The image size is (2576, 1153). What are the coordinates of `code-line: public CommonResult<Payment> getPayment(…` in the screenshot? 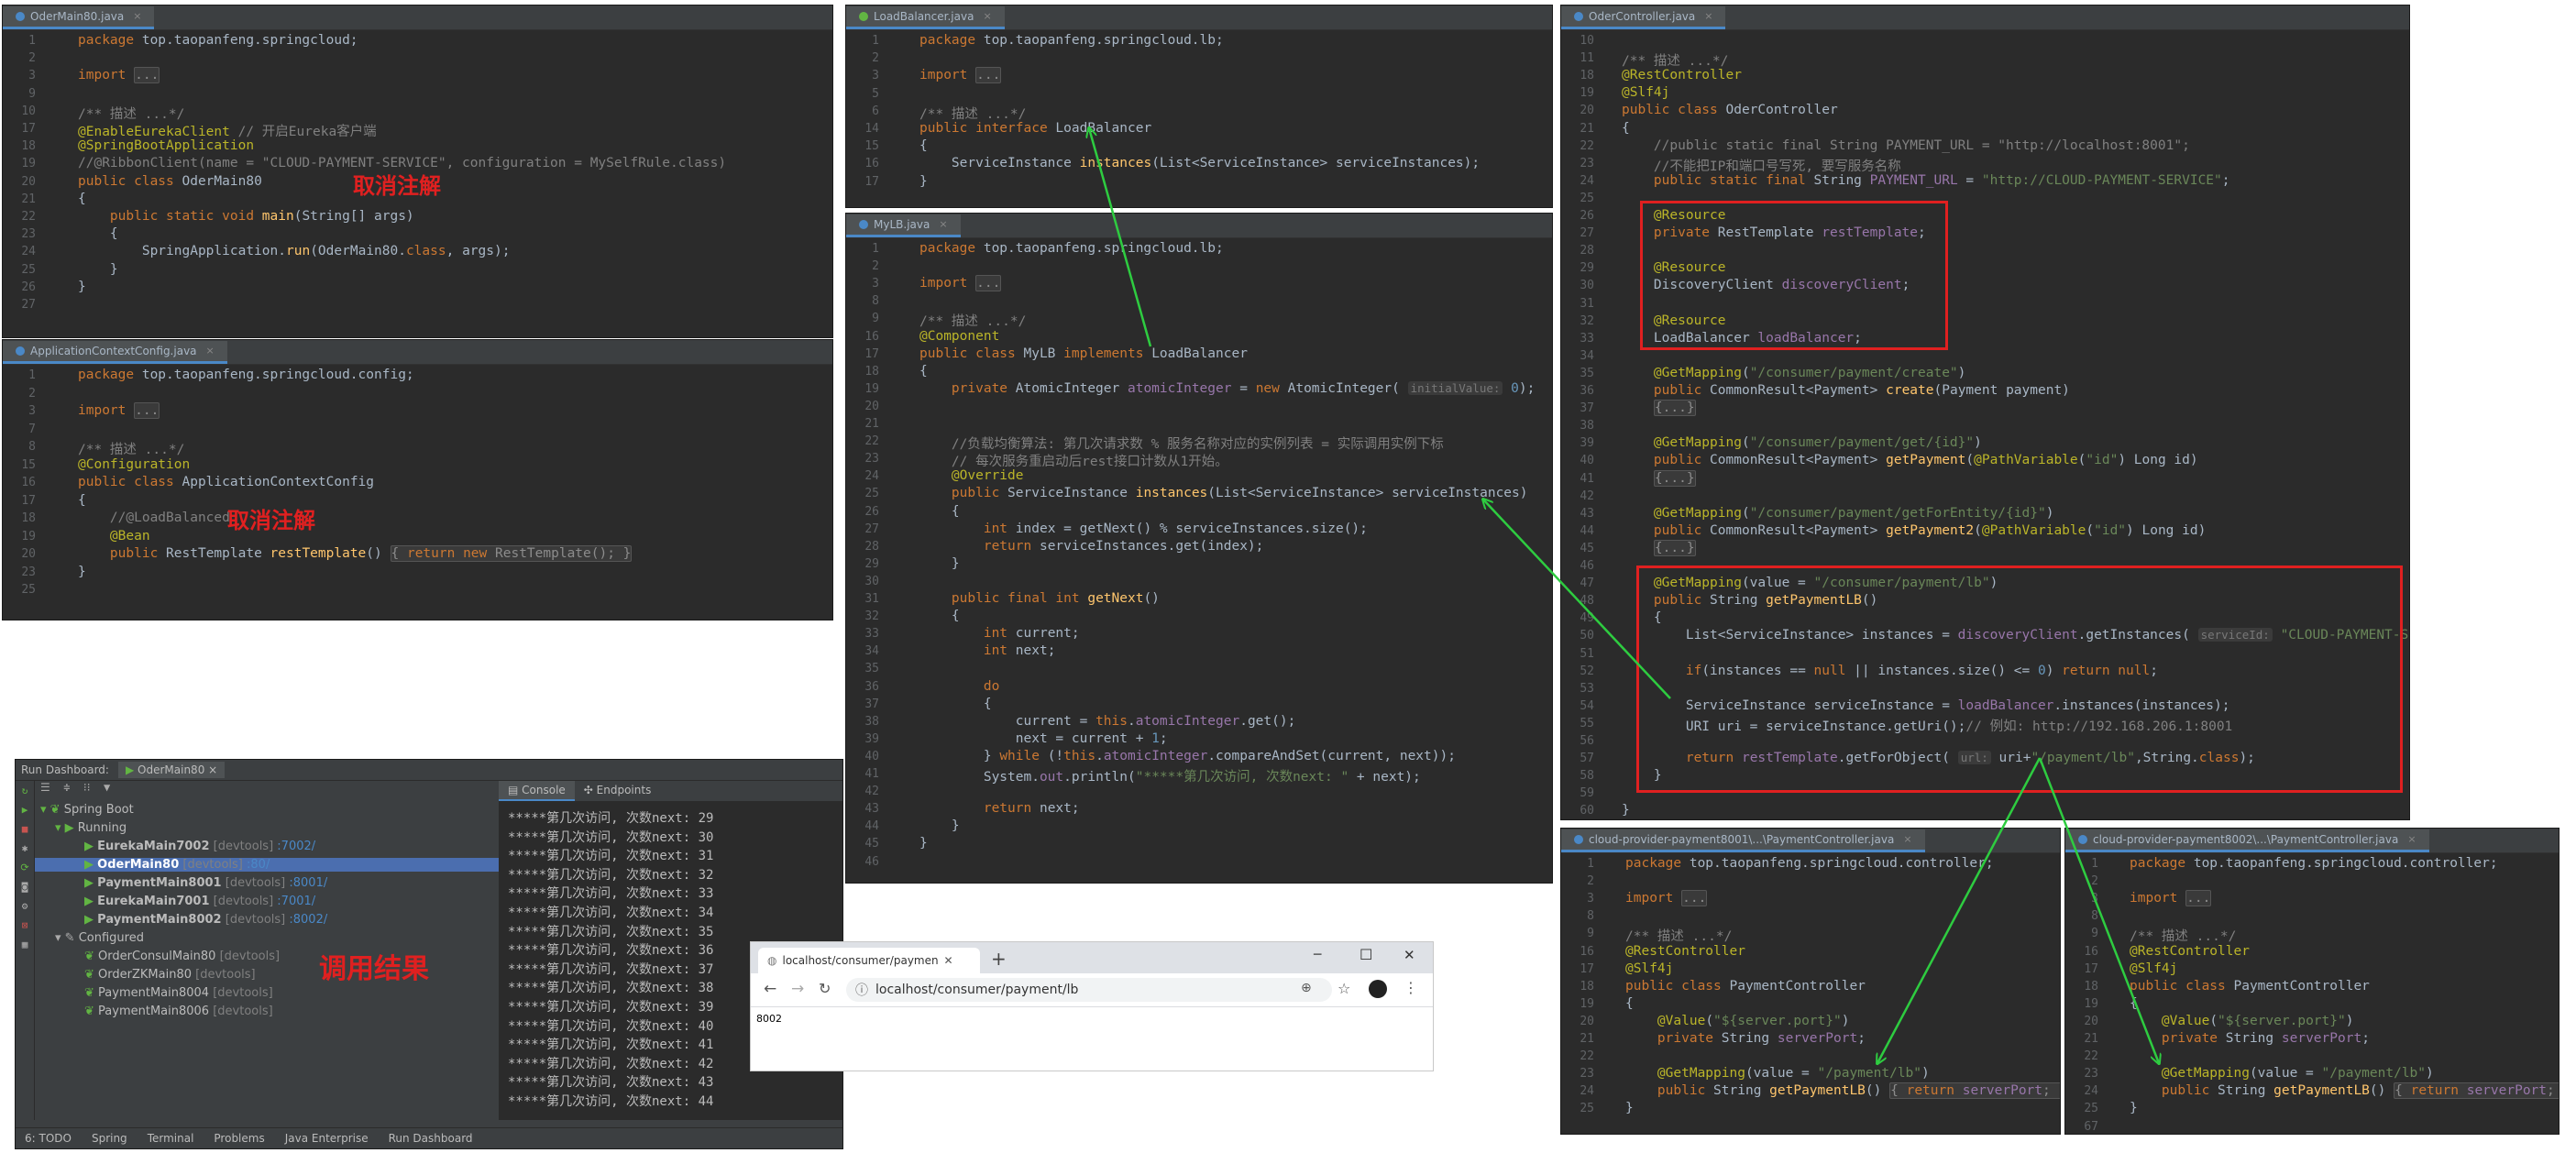 It's located at (1910, 460).